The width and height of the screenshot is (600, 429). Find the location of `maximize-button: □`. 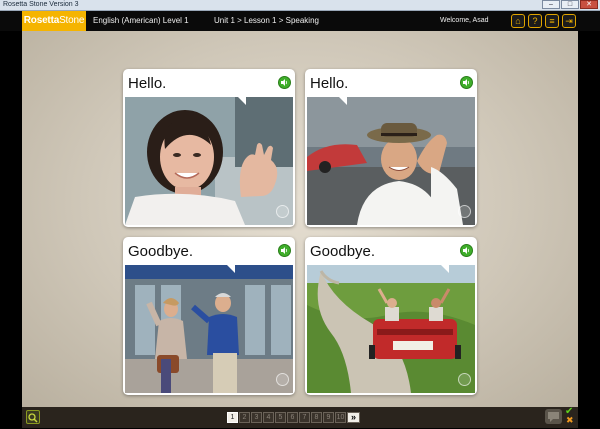

maximize-button: □ is located at coordinates (570, 4).